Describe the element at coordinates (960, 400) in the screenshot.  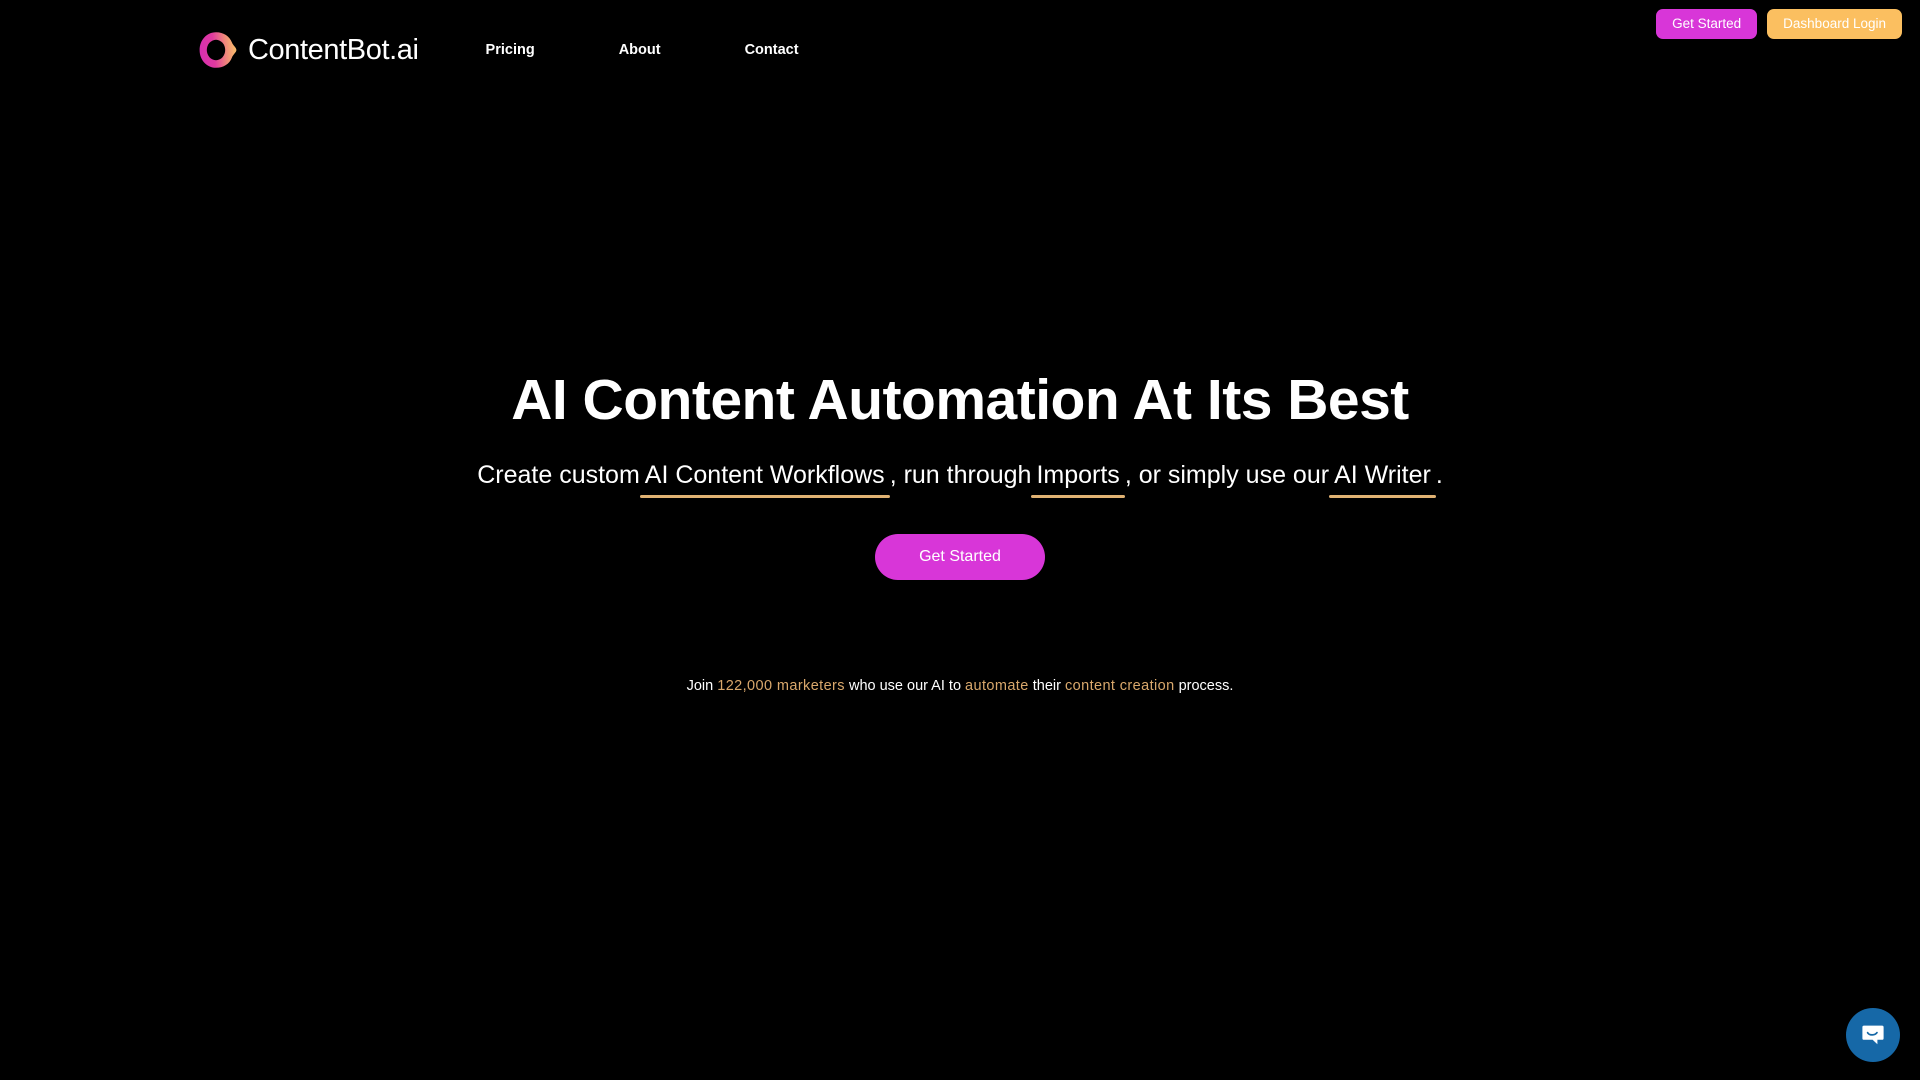
I see `hero-title: AI Content Automation At Its Best` at that location.